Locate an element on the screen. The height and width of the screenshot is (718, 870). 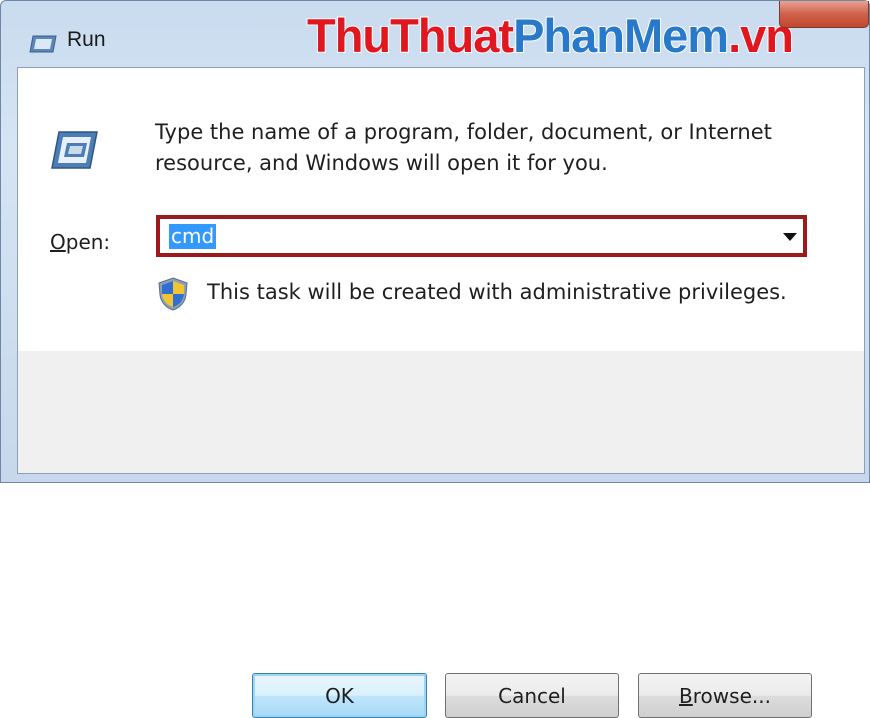
ok-button: OK is located at coordinates (339, 695).